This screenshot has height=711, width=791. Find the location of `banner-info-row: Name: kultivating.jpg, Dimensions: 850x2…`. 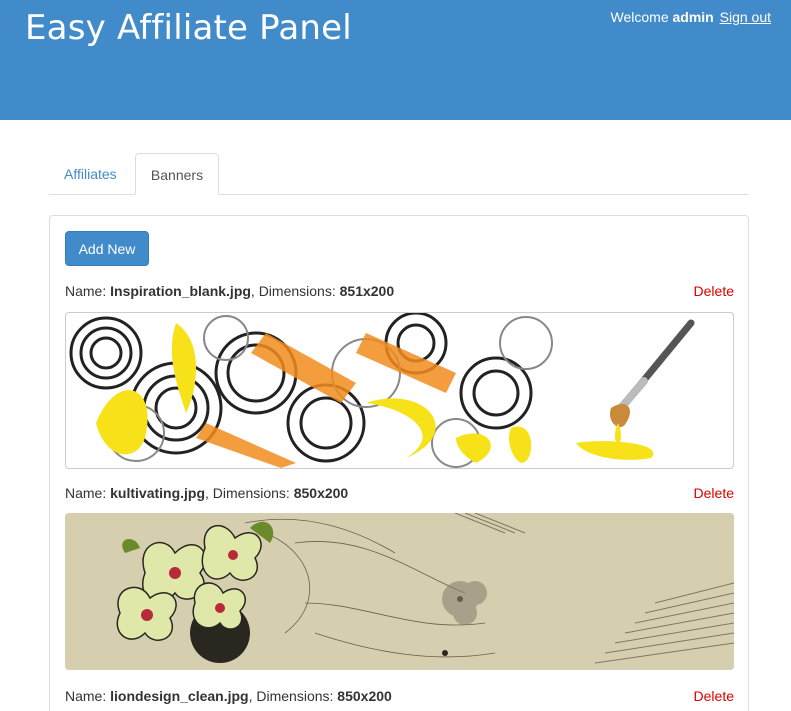

banner-info-row: Name: kultivating.jpg, Dimensions: 850x2… is located at coordinates (399, 495).